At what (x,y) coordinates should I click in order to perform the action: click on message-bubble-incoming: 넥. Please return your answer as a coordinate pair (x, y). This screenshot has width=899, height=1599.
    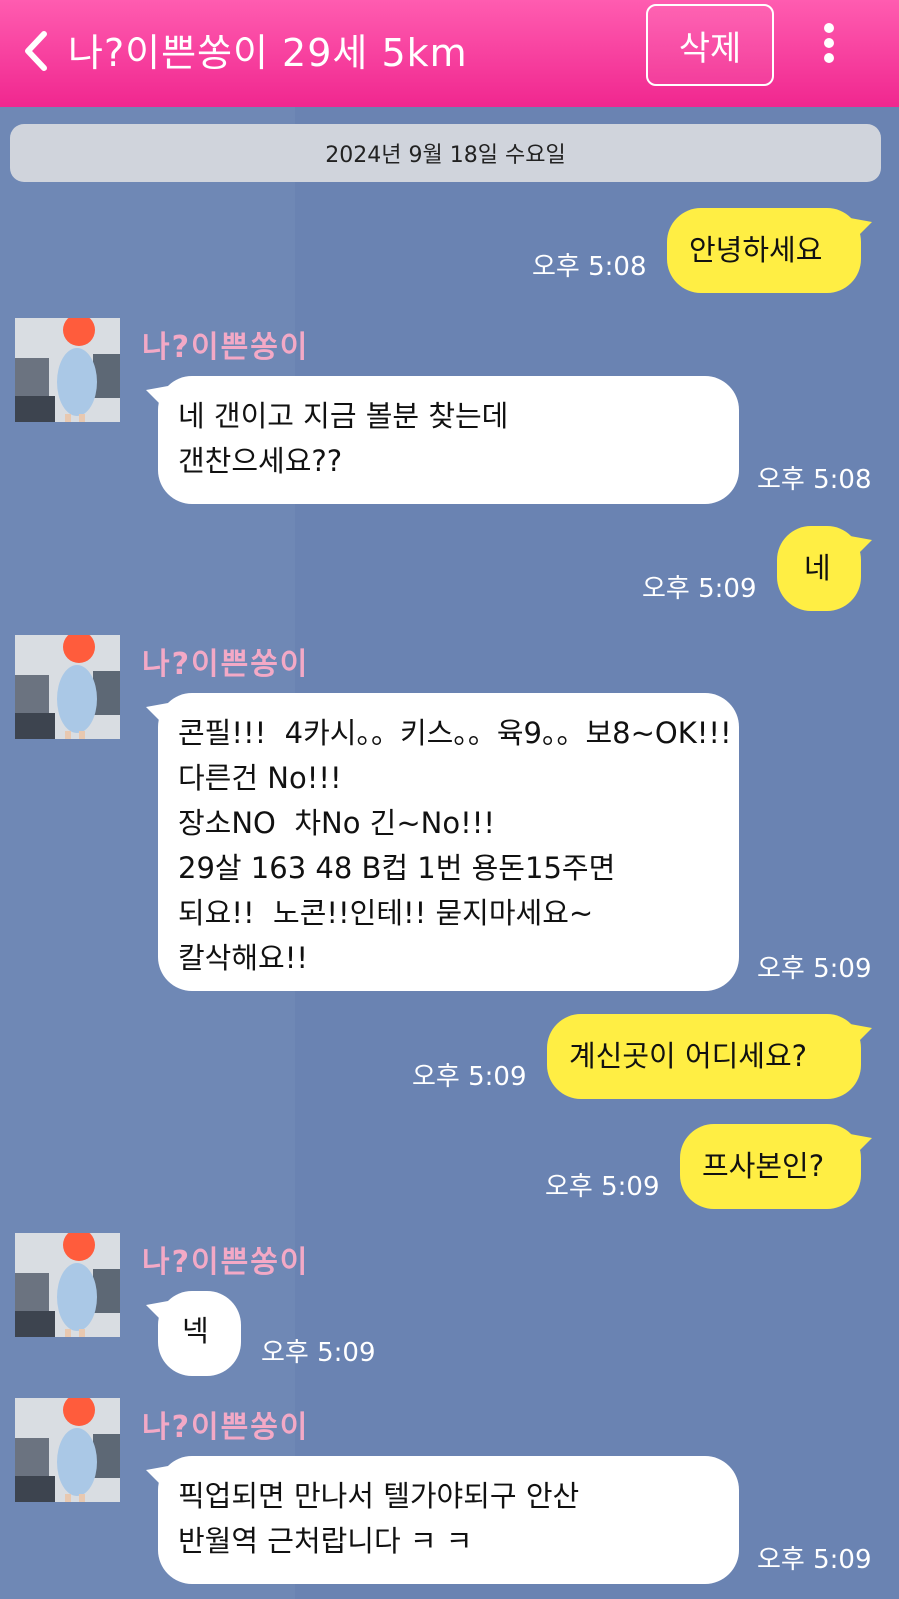
    Looking at the image, I should click on (199, 1333).